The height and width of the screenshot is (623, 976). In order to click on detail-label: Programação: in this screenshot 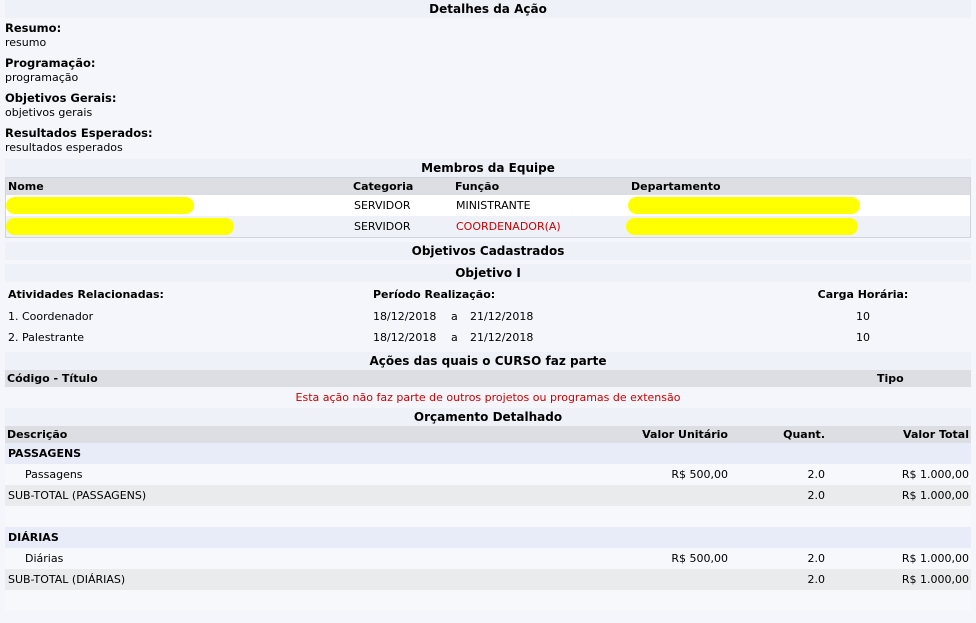, I will do `click(50, 63)`.